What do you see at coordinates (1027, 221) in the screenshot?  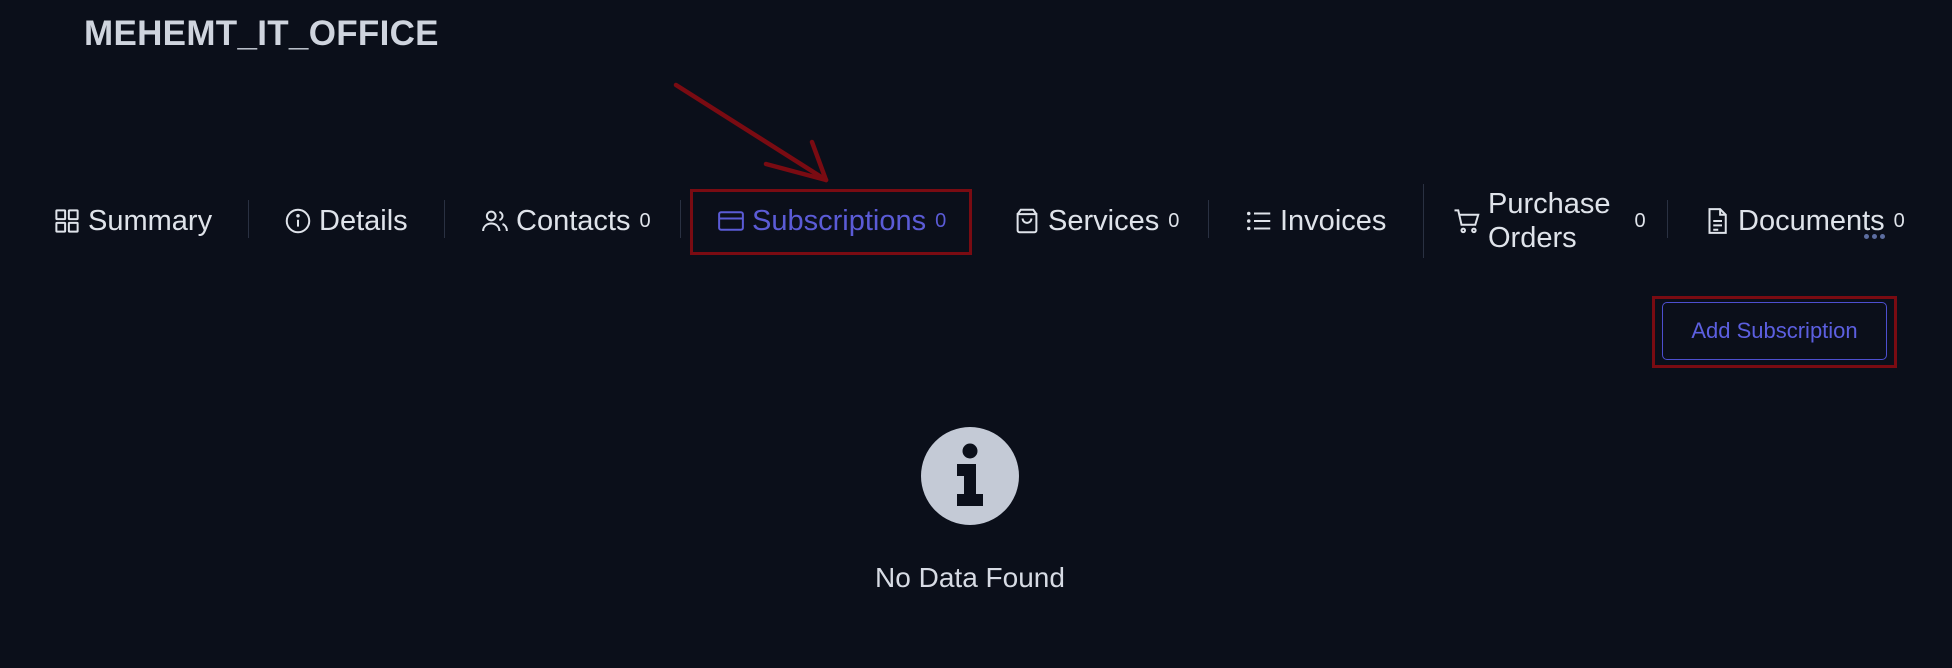 I see `shopping-bag-icon` at bounding box center [1027, 221].